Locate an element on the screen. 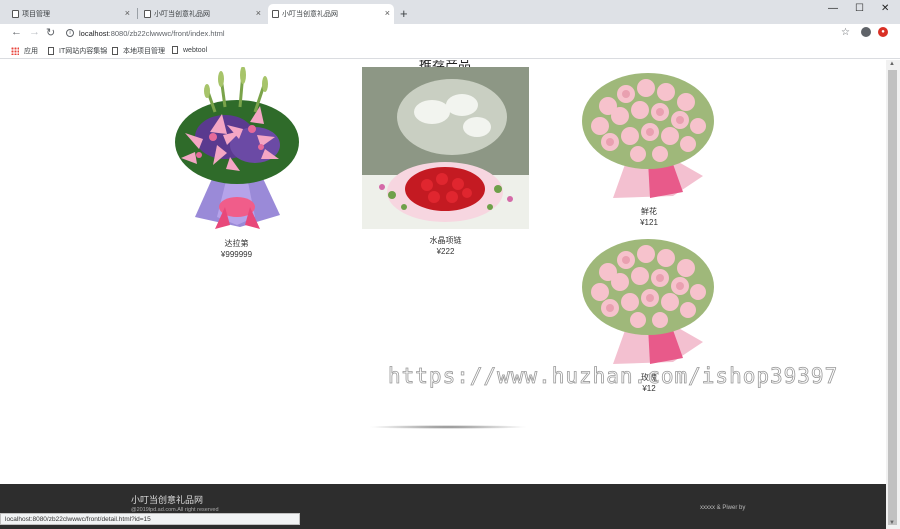 This screenshot has width=900, height=529. bookmark-webtool: webtool is located at coordinates (189, 50).